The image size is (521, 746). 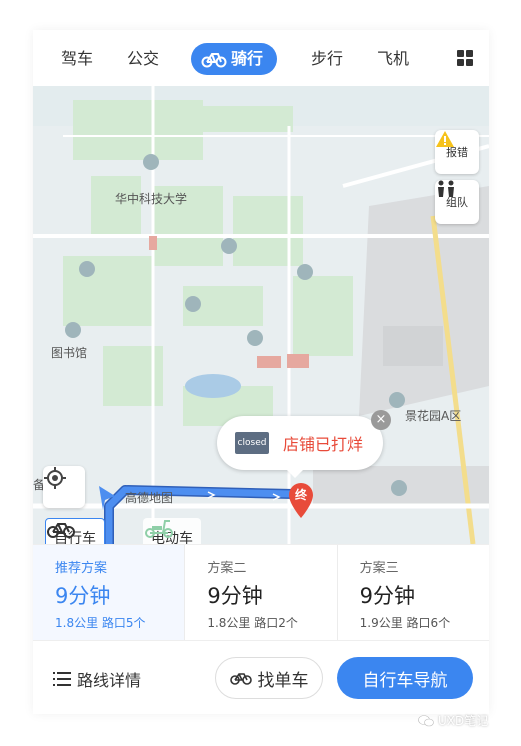 I want to click on route-plan-two: 方案二 9分钟 1.8公里 路口2个, so click(x=261, y=592).